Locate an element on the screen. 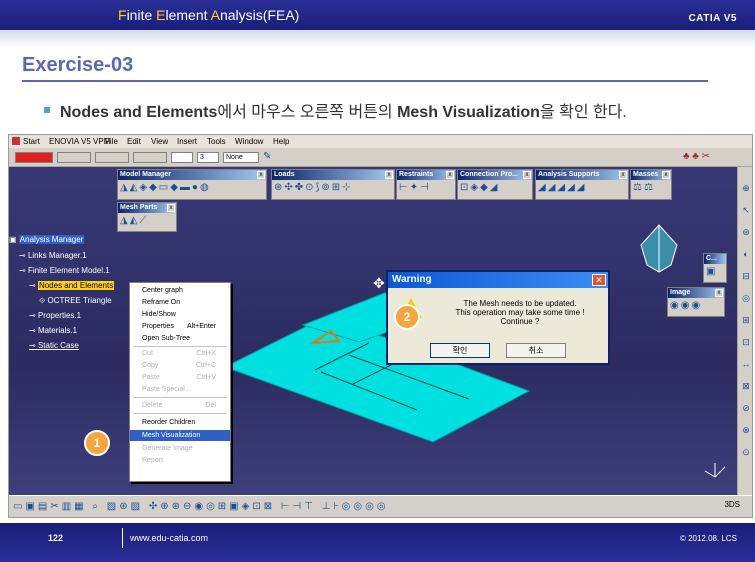 The height and width of the screenshot is (562, 755). dialog-close-button: ✕ is located at coordinates (599, 280).